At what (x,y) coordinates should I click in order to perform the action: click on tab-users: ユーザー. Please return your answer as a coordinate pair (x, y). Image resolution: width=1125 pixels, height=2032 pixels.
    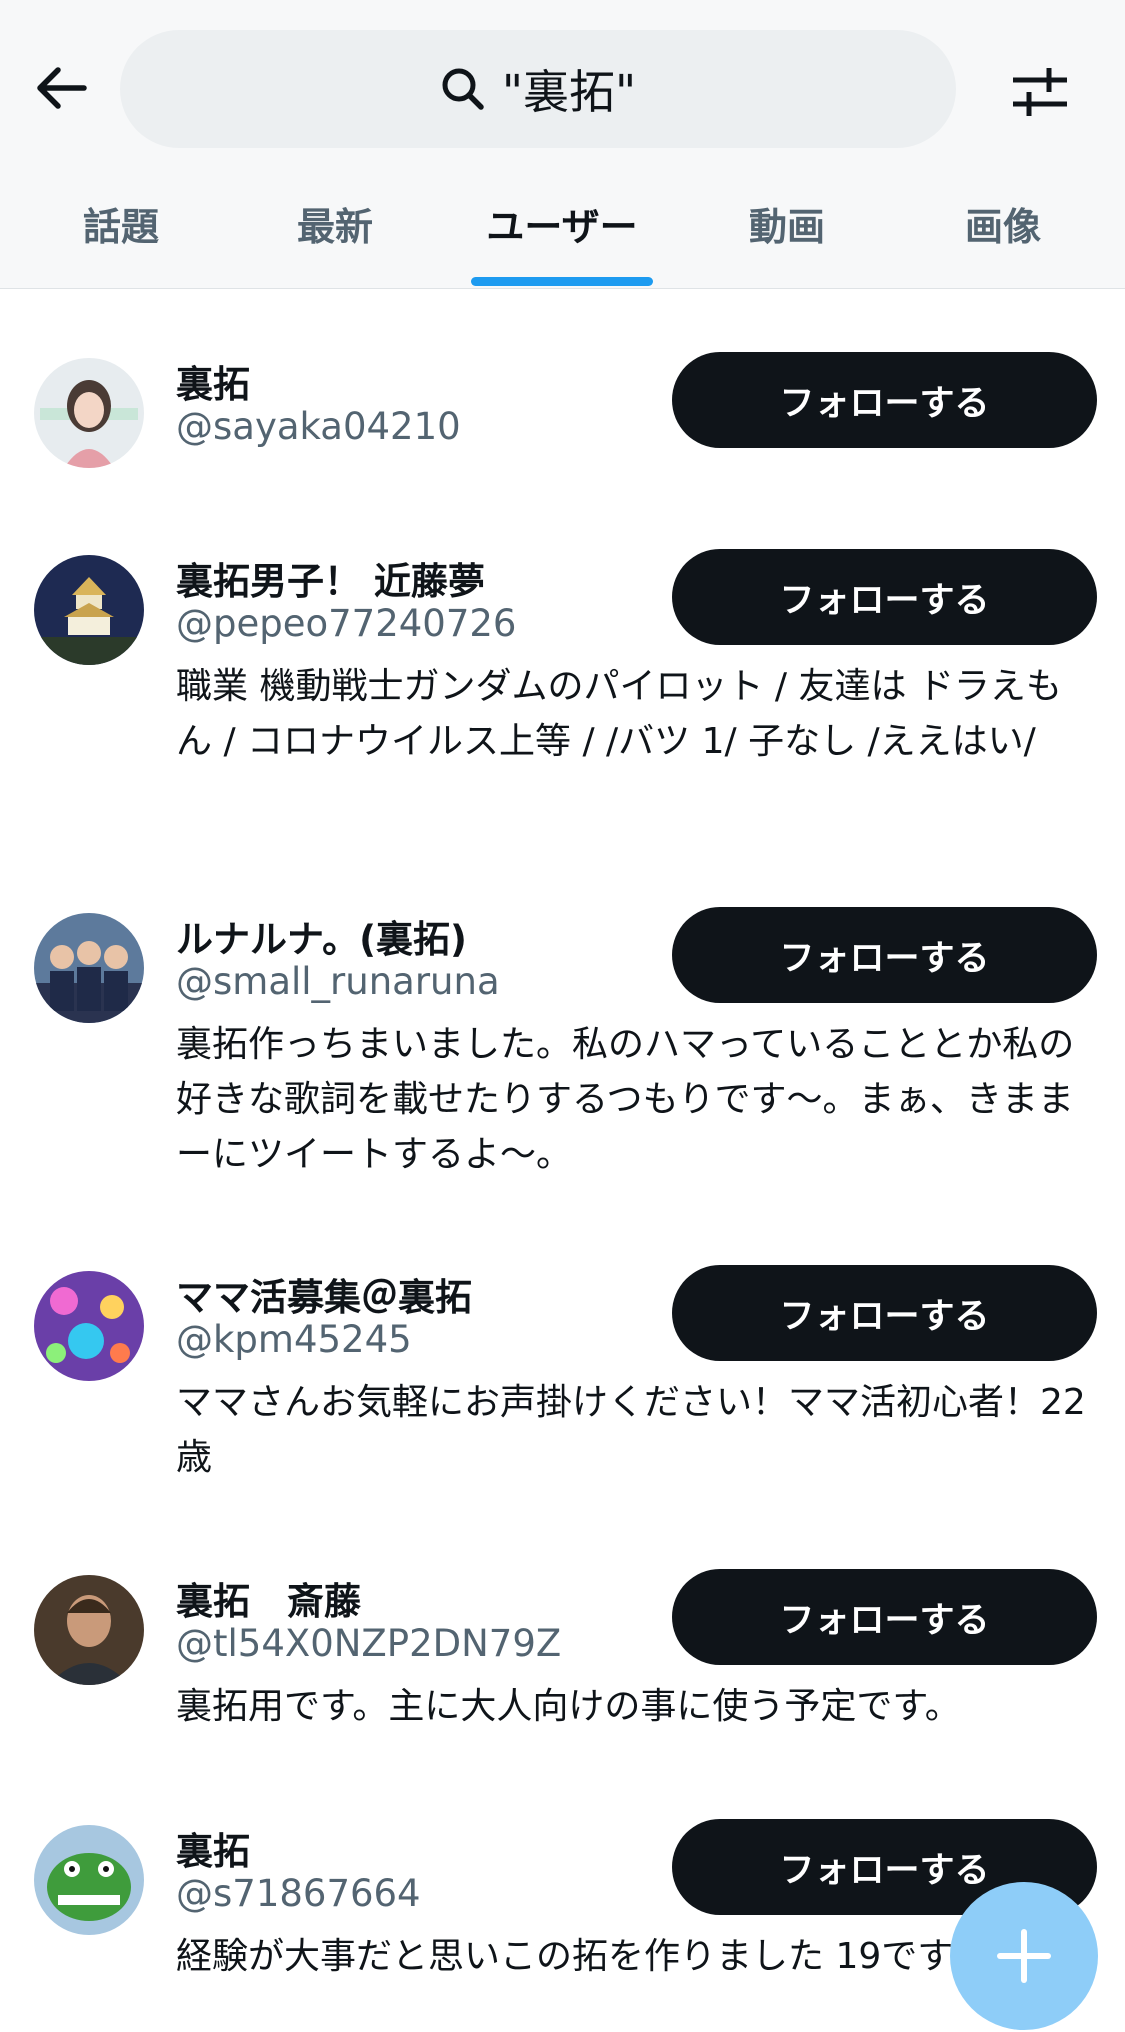
    Looking at the image, I should click on (561, 223).